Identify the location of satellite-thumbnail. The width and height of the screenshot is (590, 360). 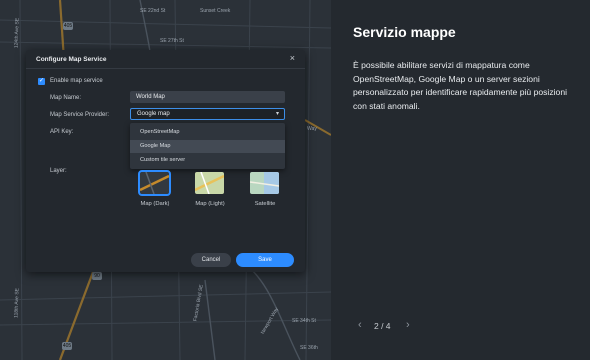
(264, 183).